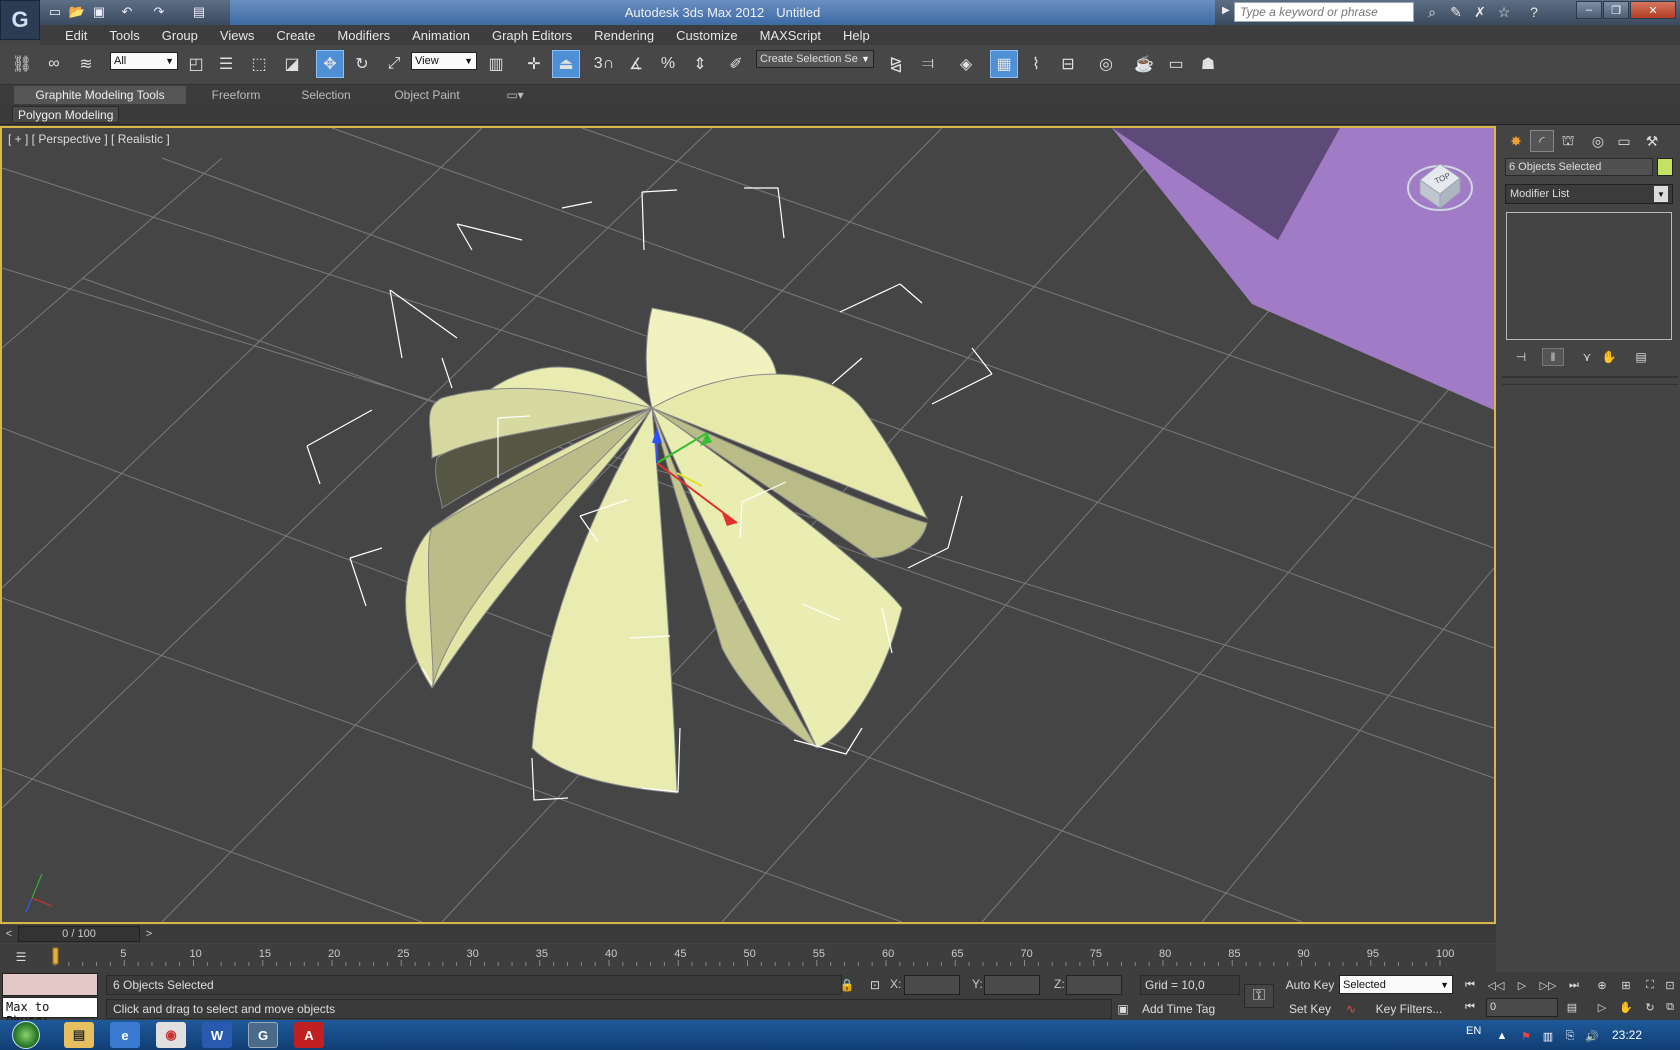  Describe the element at coordinates (1324, 12) in the screenshot. I see `search-input: Type a keyword or phrase` at that location.